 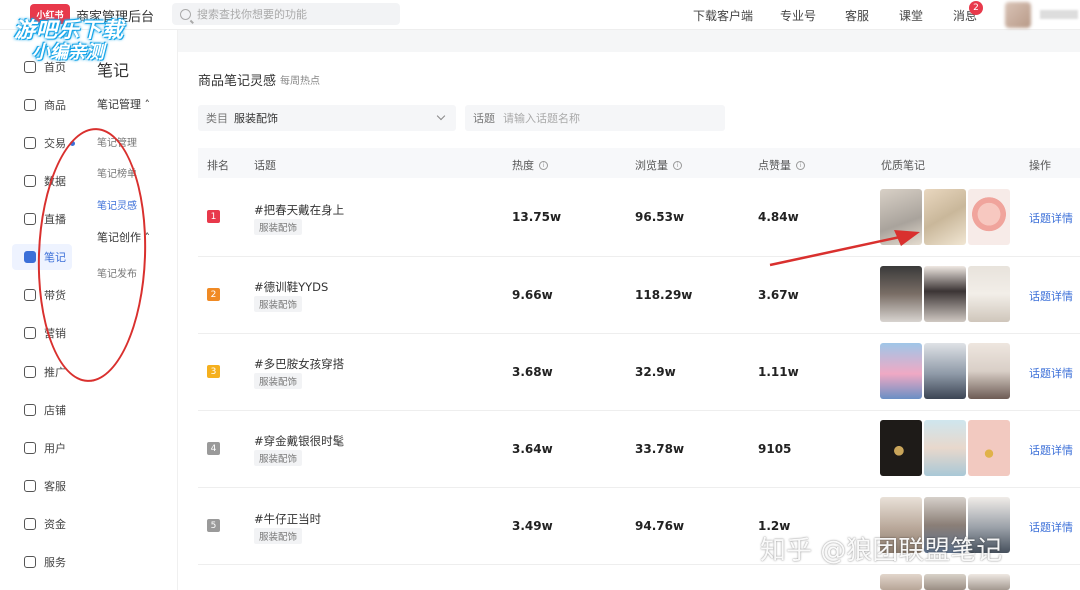 I want to click on topic-search-input: 话题 请输入话题名称, so click(x=595, y=118).